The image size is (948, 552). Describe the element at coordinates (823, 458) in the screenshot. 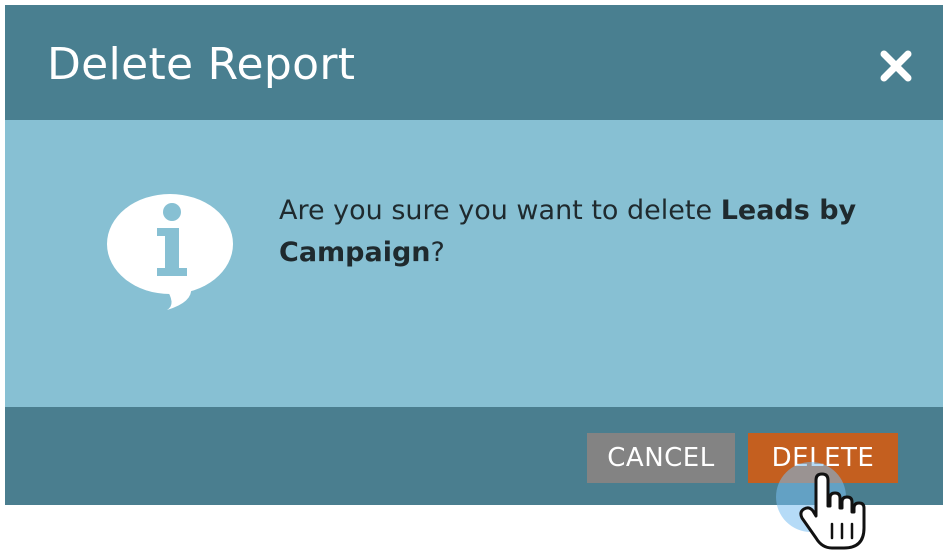

I see `delete-button: DELETE` at that location.